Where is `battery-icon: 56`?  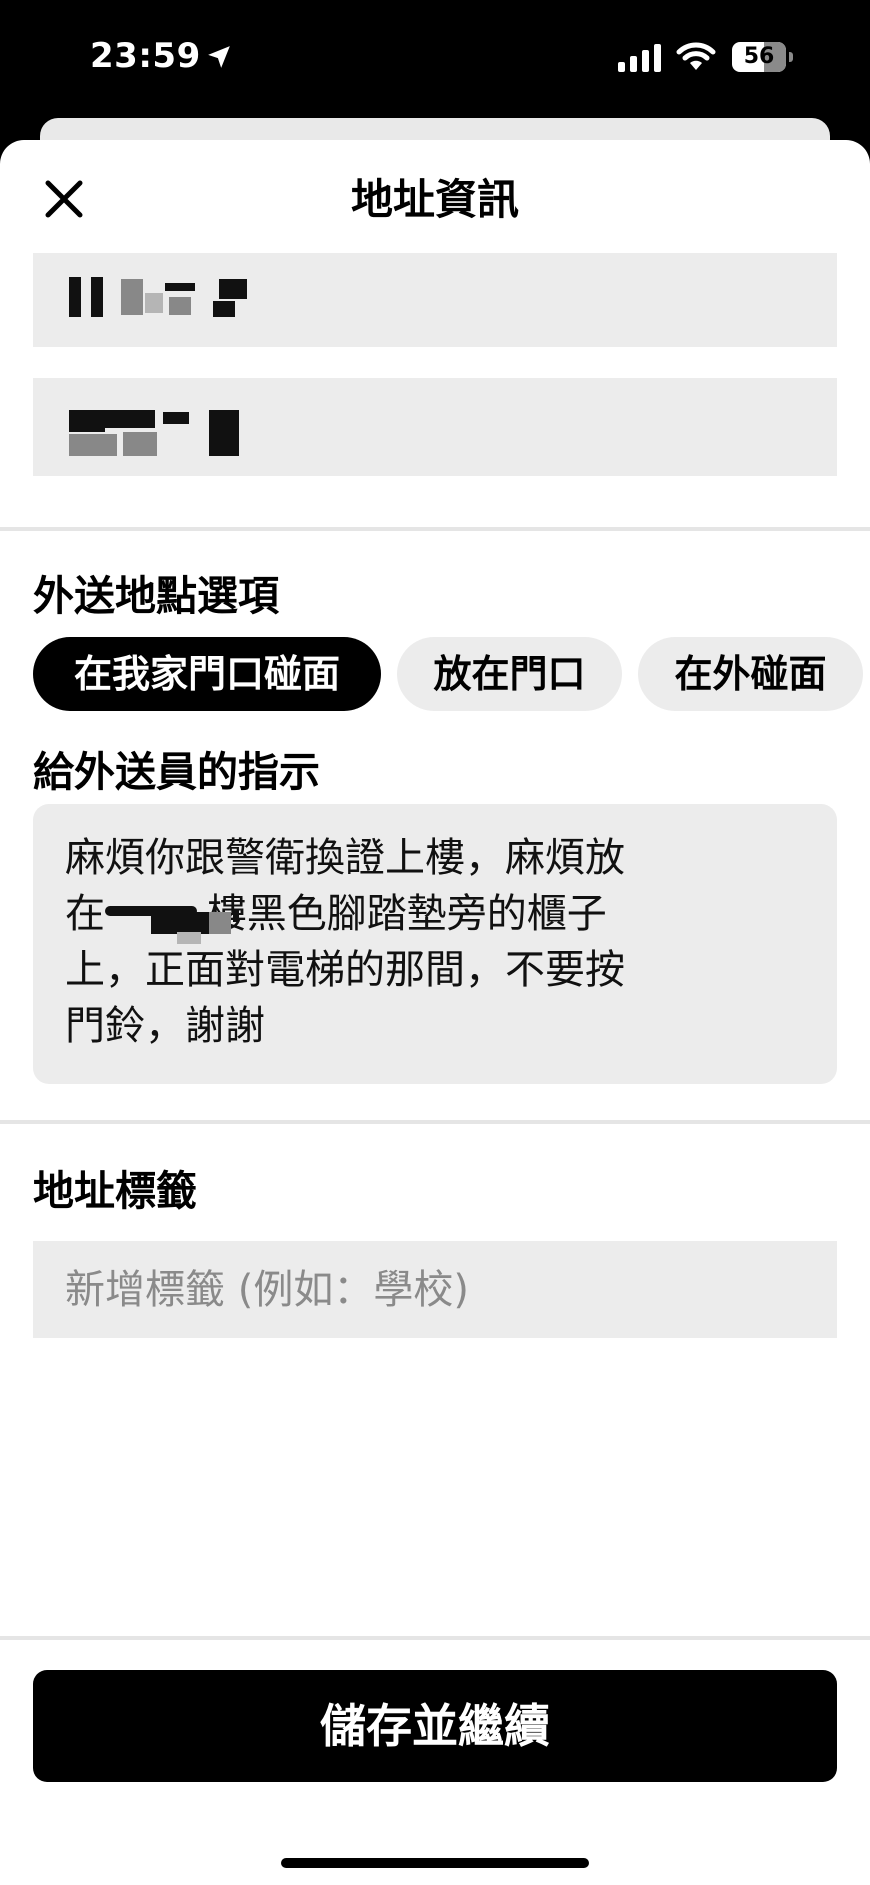
battery-icon: 56 is located at coordinates (764, 57).